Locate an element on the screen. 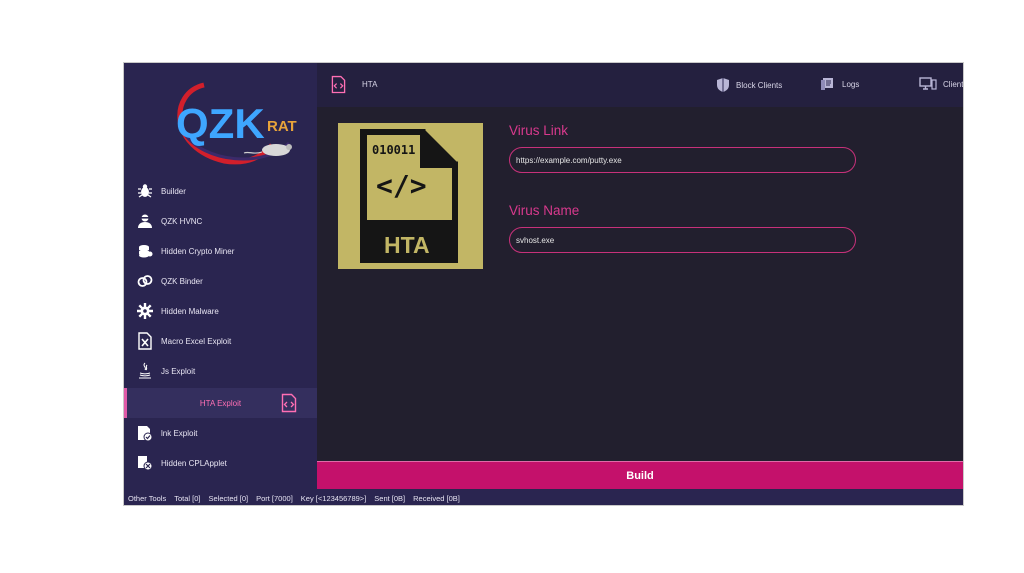 The height and width of the screenshot is (573, 1024). virus-link-input is located at coordinates (682, 160).